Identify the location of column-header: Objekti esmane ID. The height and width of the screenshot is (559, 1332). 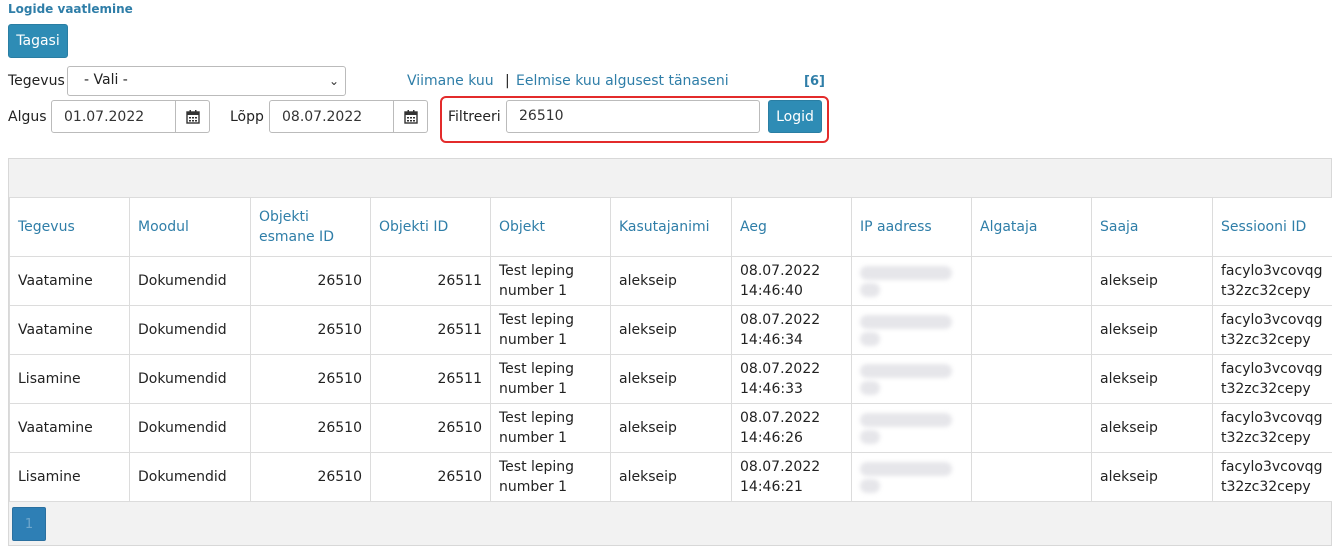
(310, 227).